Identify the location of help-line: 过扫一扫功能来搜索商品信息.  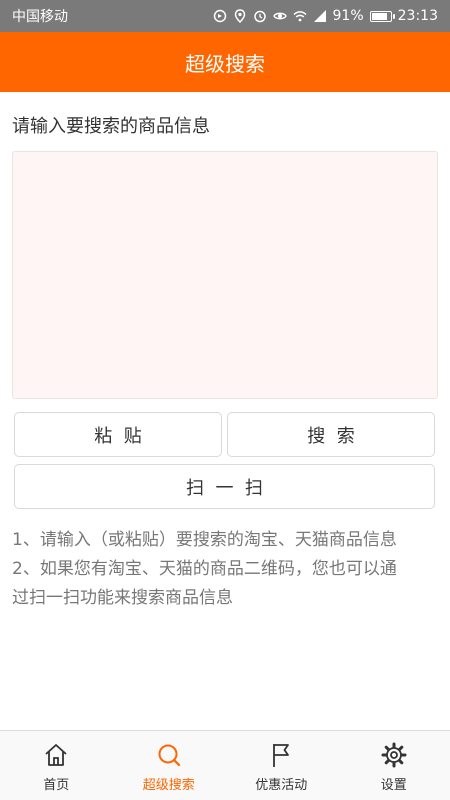
(122, 598).